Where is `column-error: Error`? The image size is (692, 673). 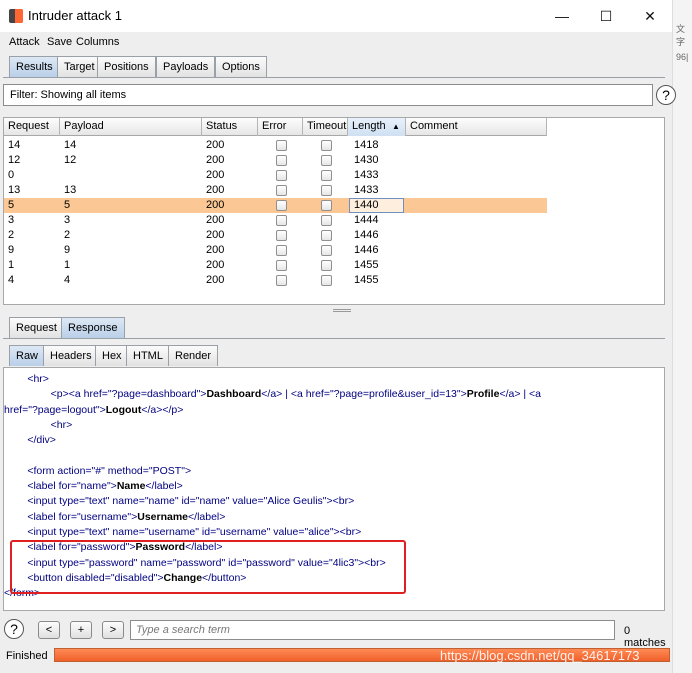 column-error: Error is located at coordinates (280, 127).